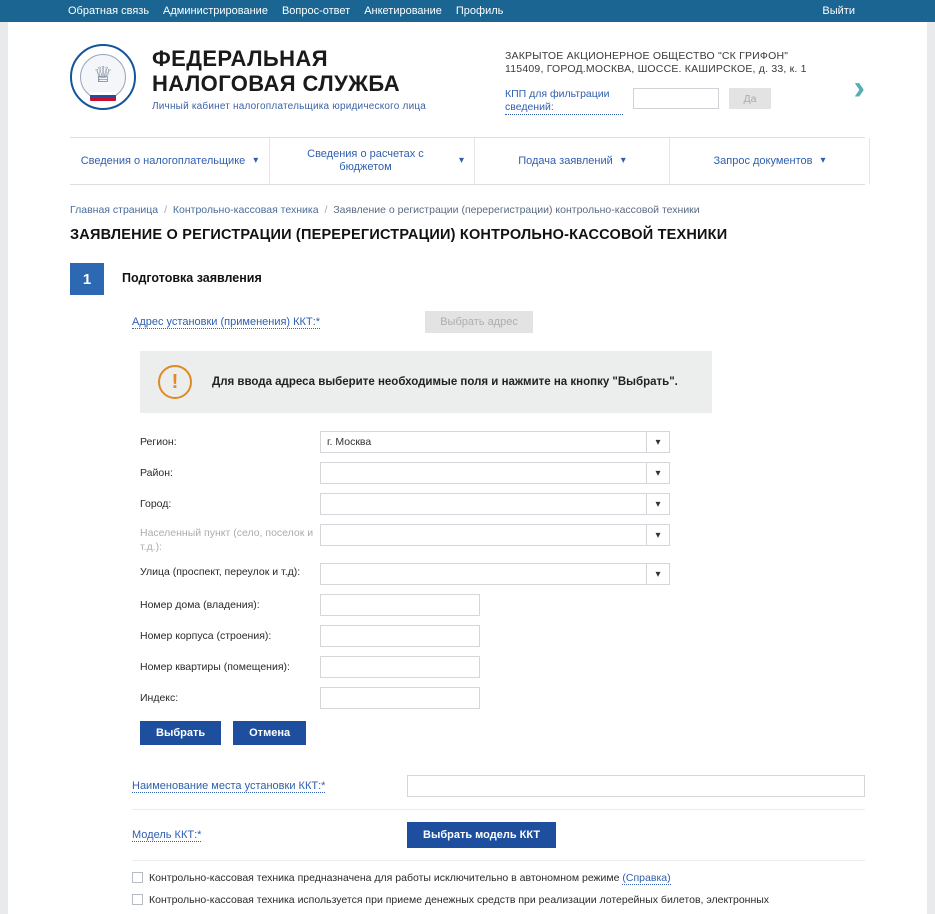 The image size is (935, 914). Describe the element at coordinates (159, 698) in the screenshot. I see `field-label-postal-index: Индекс:` at that location.